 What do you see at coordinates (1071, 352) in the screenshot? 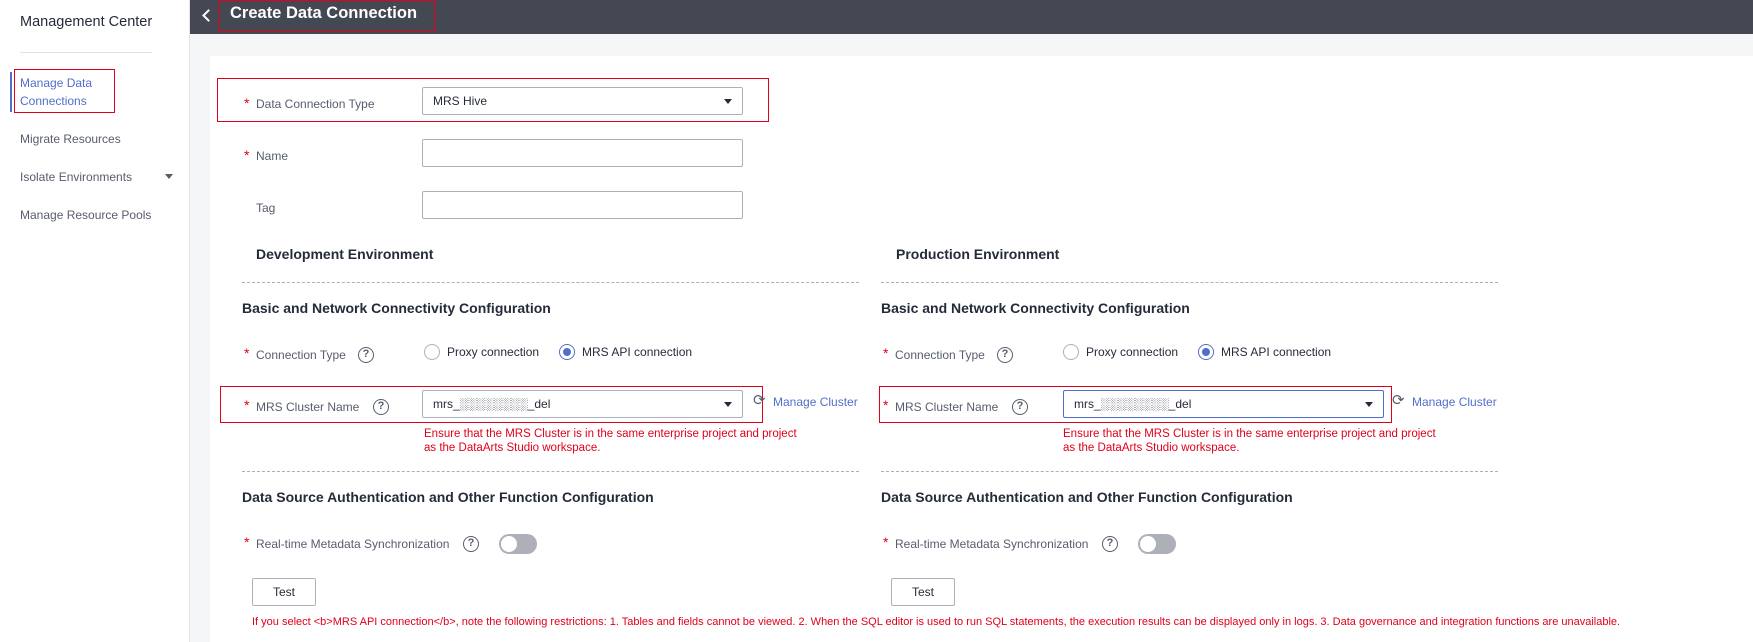
I see `prod-proxy-connection-radio` at bounding box center [1071, 352].